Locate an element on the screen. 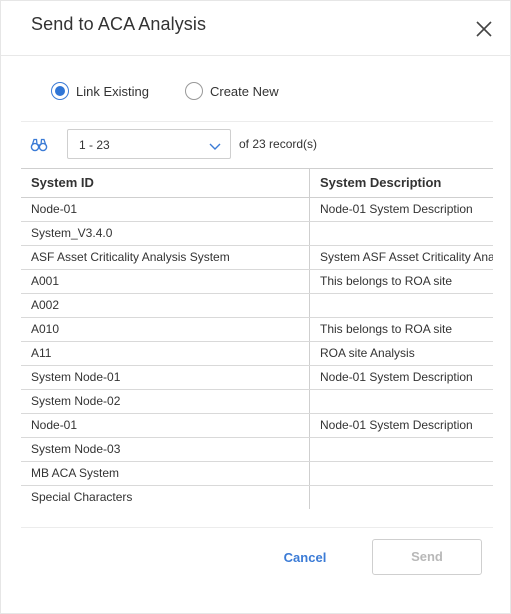  column-separator is located at coordinates (309, 183).